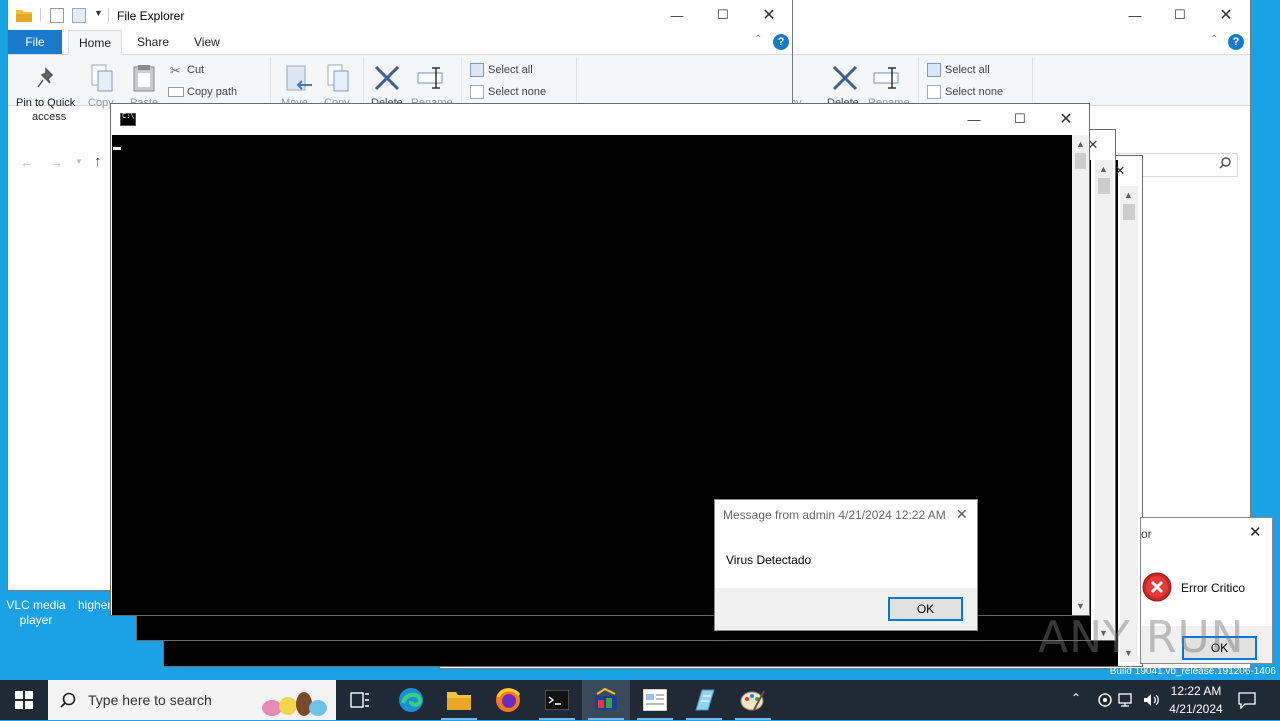 The width and height of the screenshot is (1280, 721). What do you see at coordinates (1080, 606) in the screenshot?
I see `scroll-down-icon: ▼` at bounding box center [1080, 606].